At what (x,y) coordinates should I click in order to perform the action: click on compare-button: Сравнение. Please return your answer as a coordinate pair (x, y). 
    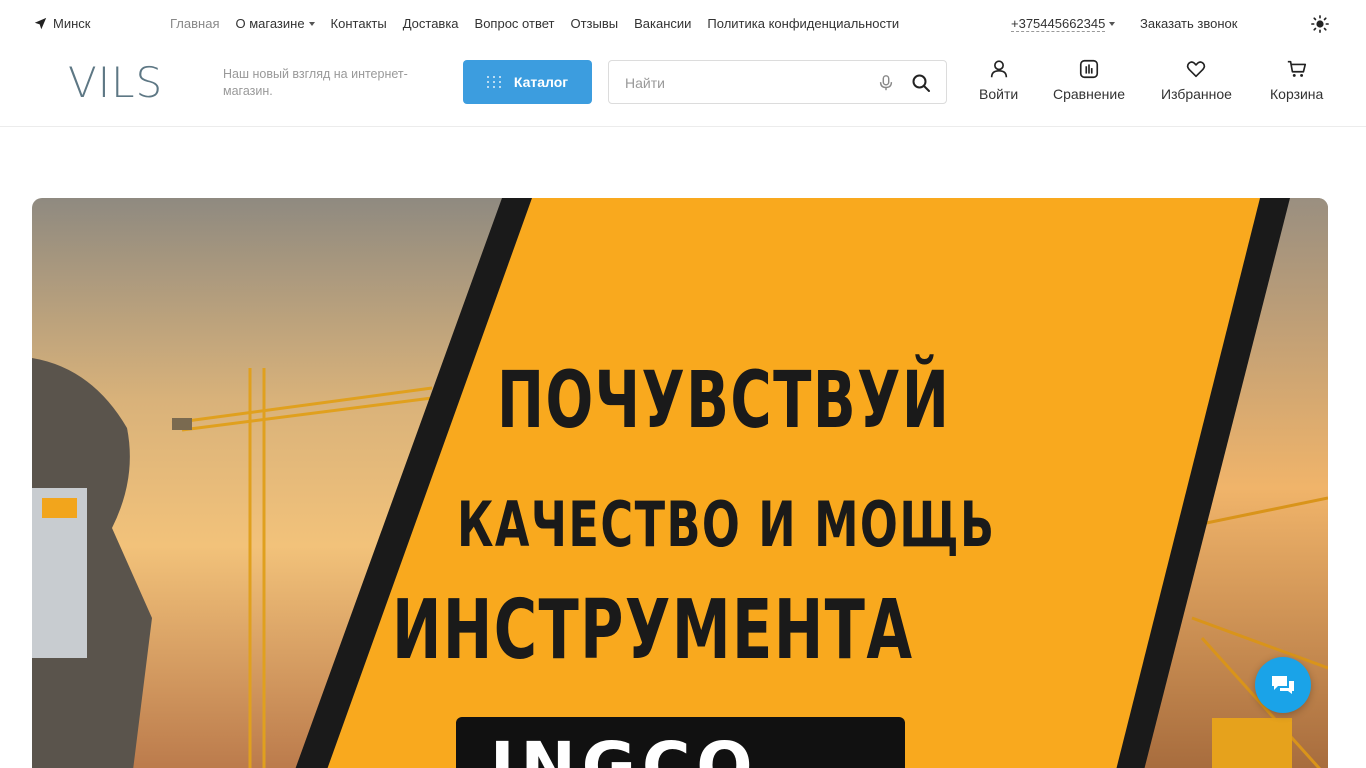
    Looking at the image, I should click on (1089, 80).